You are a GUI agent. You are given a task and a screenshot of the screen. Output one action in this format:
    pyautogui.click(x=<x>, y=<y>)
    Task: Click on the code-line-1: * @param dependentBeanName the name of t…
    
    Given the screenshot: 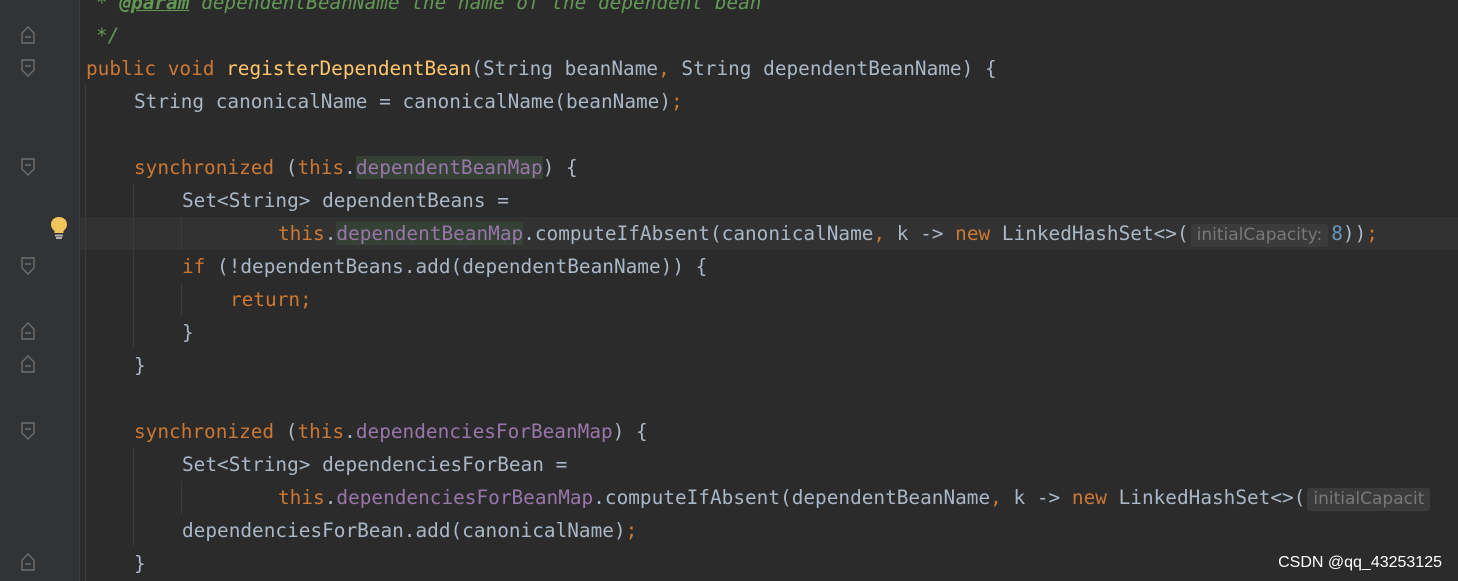 What is the action you would take?
    pyautogui.click(x=428, y=9)
    